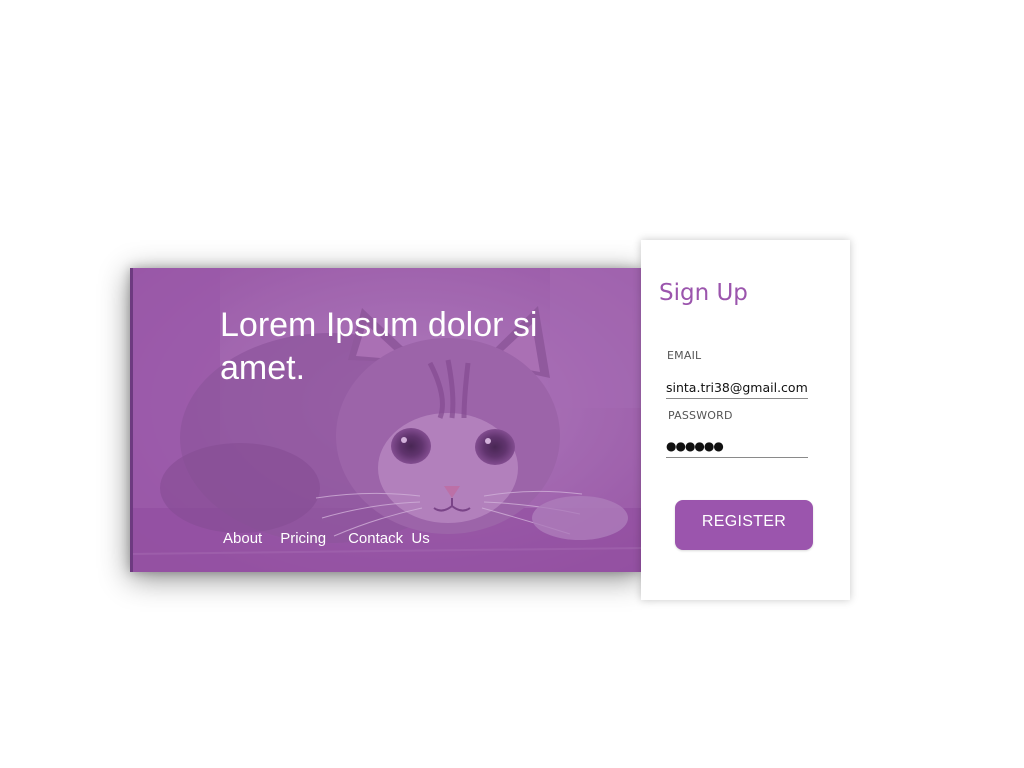 The width and height of the screenshot is (1024, 768). I want to click on register-button: REGISTER, so click(744, 525).